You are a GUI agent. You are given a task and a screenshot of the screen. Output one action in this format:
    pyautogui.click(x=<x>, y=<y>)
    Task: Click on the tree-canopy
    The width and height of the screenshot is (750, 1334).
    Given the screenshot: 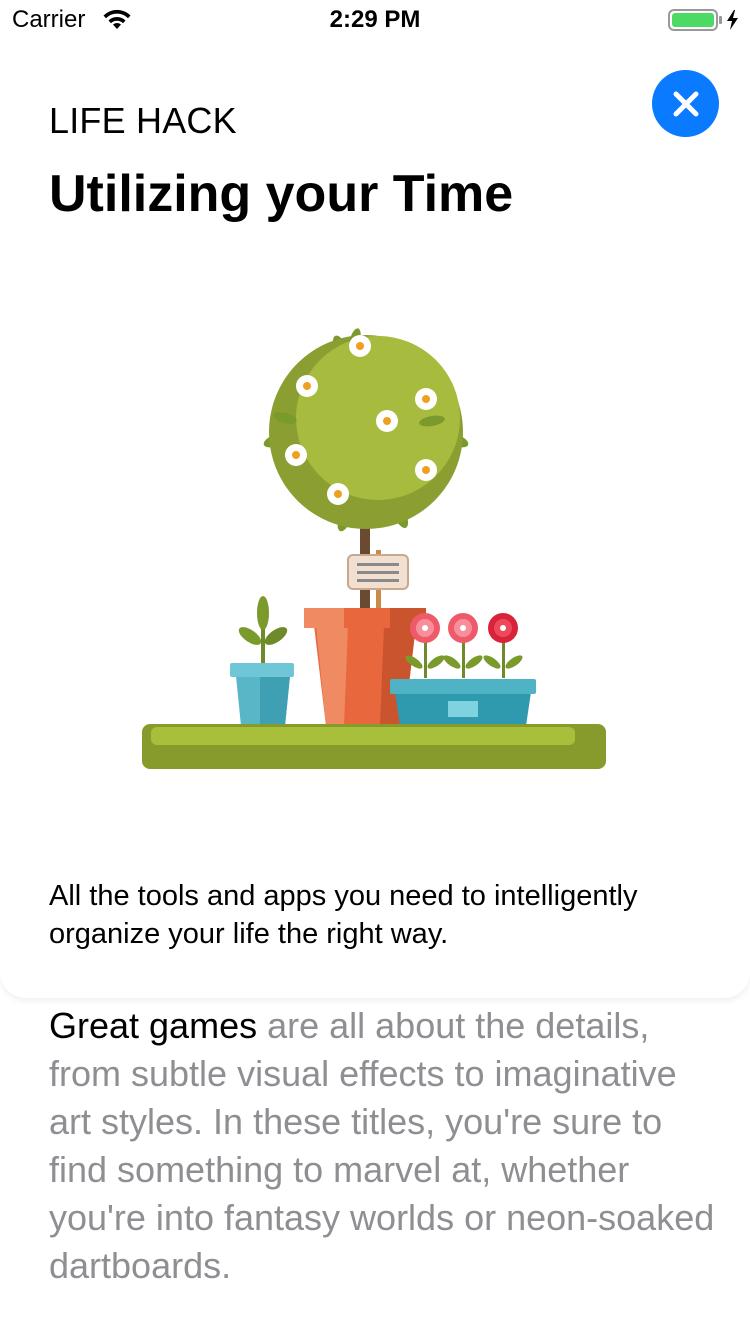 What is the action you would take?
    pyautogui.click(x=366, y=430)
    